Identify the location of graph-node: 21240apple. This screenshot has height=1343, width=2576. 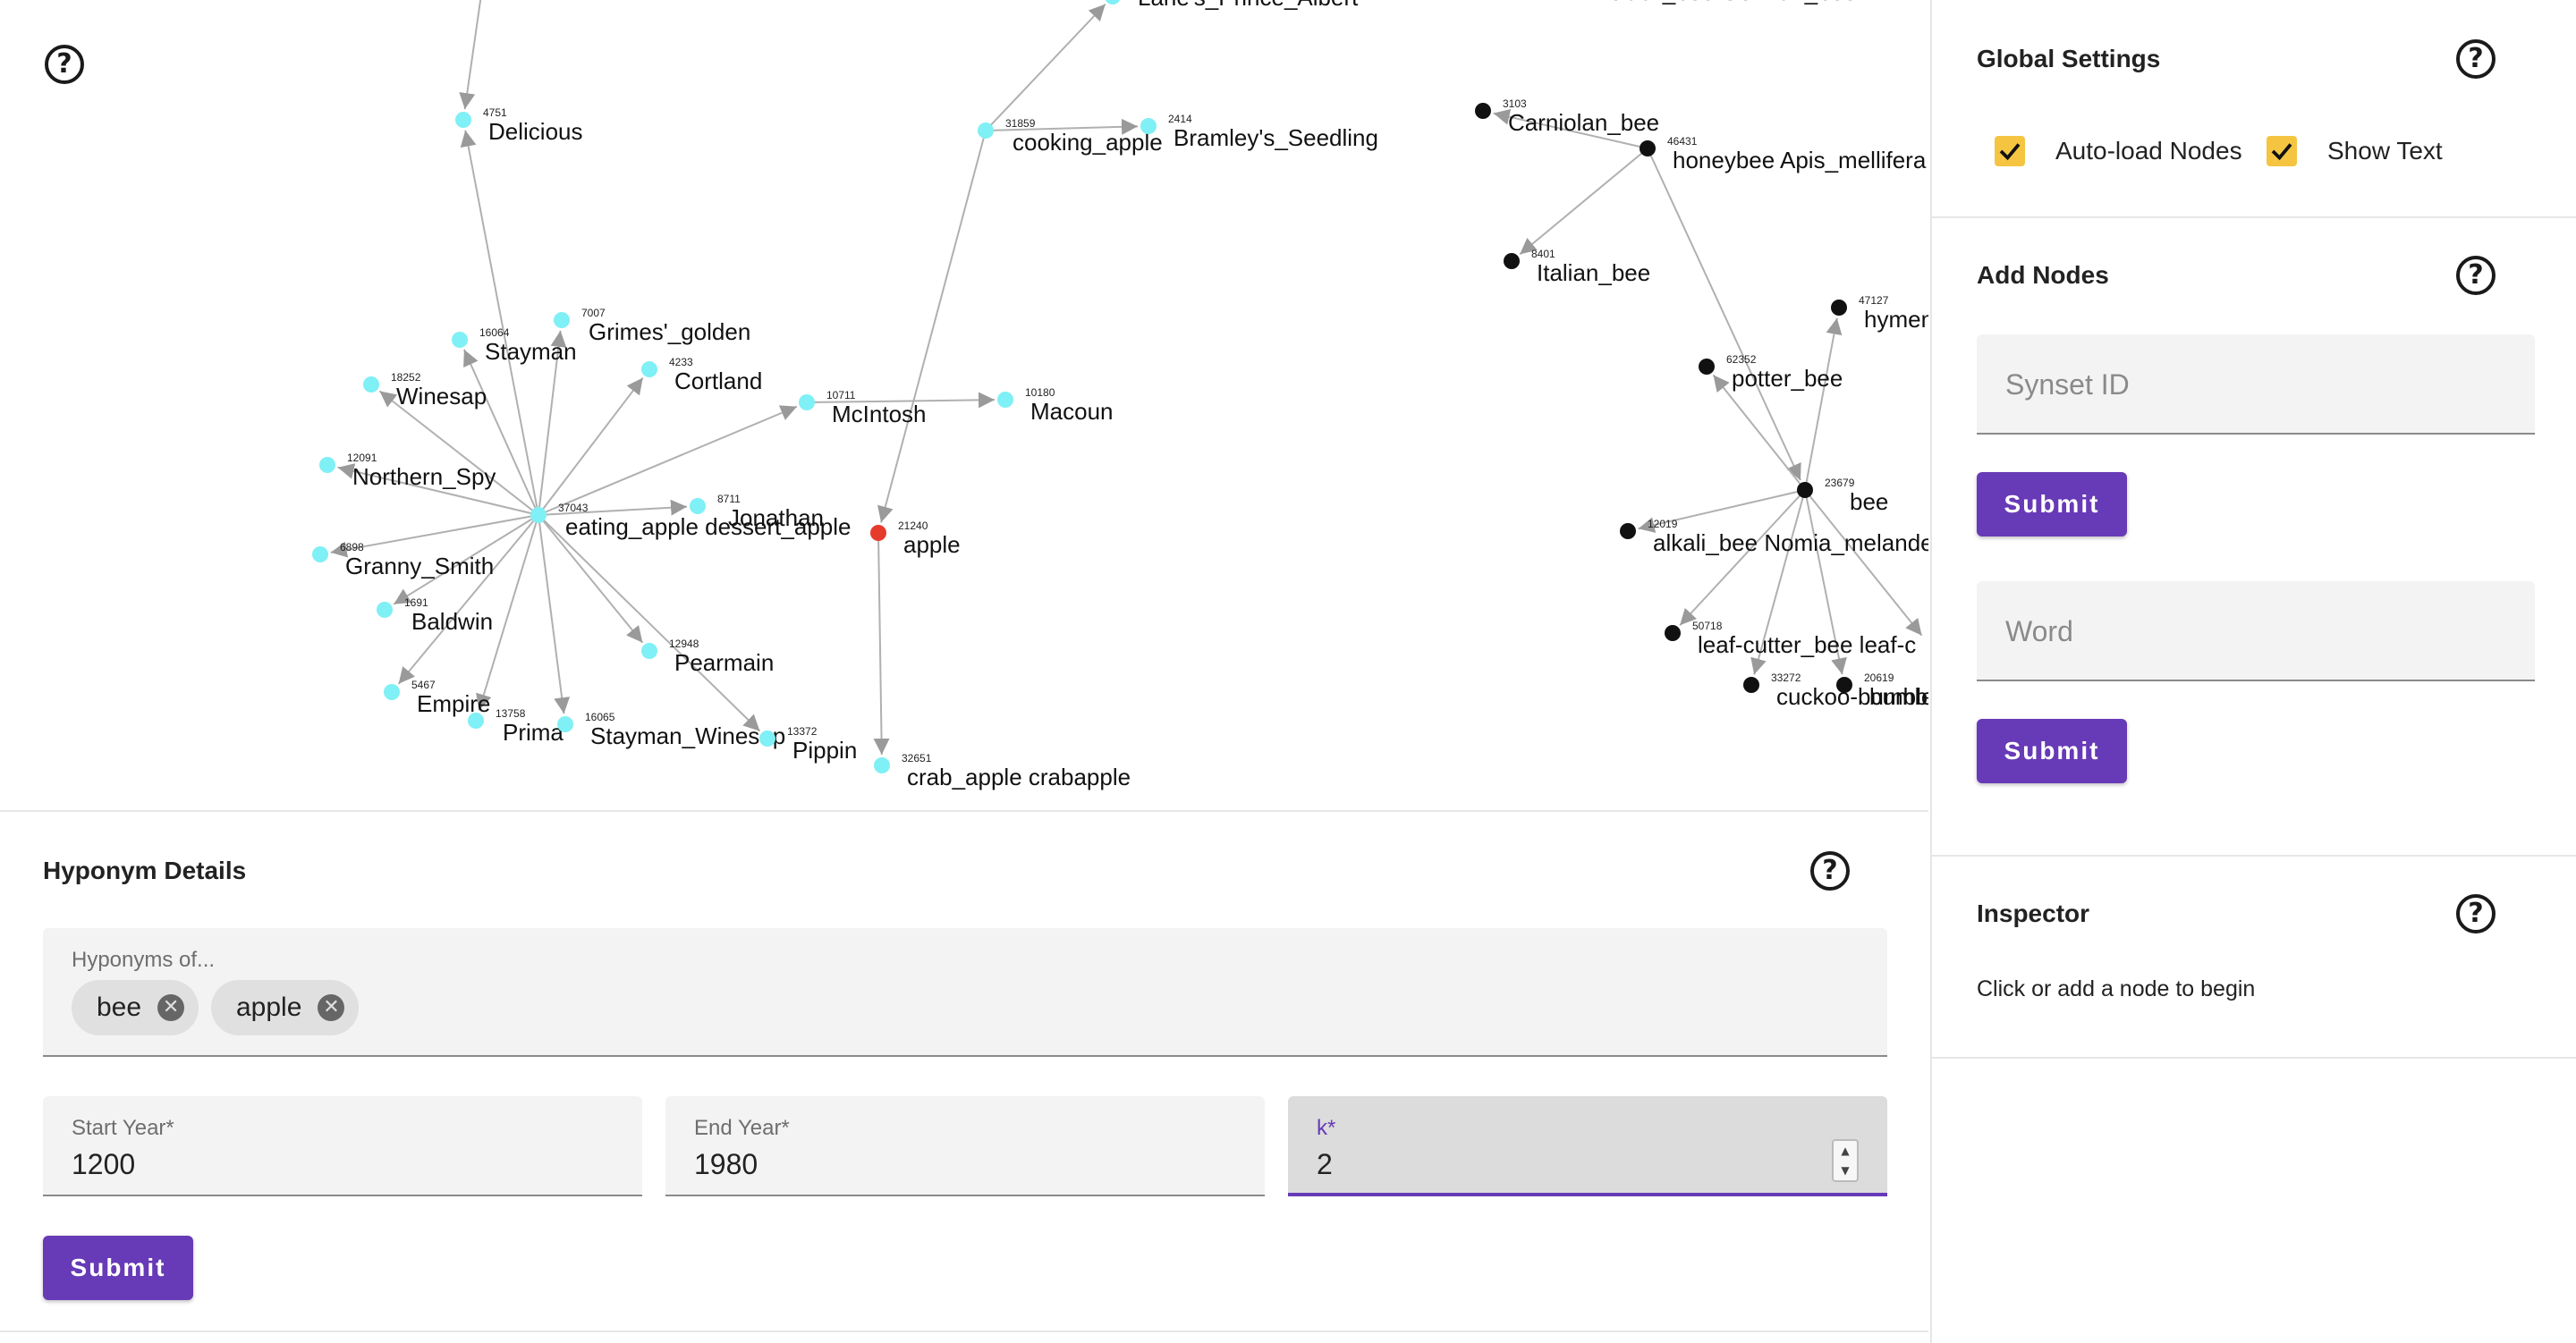
(915, 538).